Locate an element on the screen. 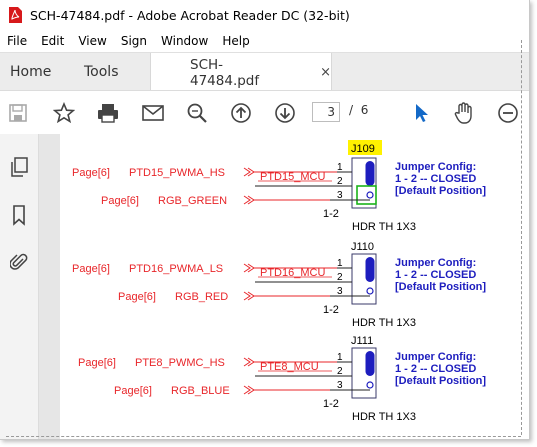 The width and height of the screenshot is (537, 447). zoom-out-button is located at coordinates (508, 112).